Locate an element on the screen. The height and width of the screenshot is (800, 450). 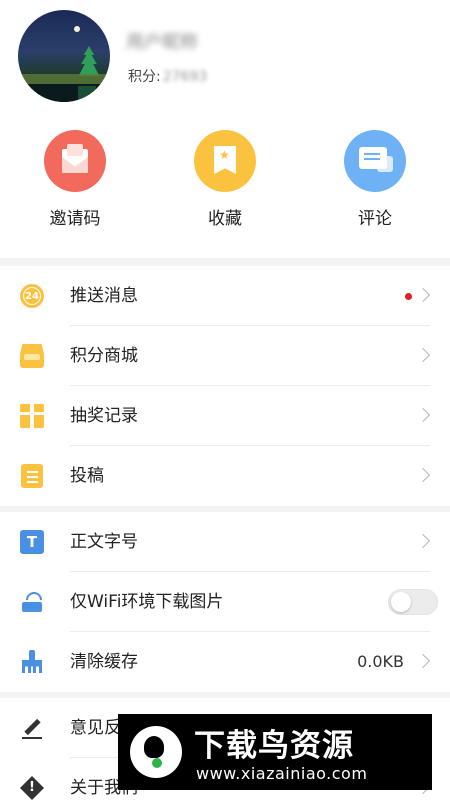
watermark-title: 下载鸟资源 is located at coordinates (274, 746).